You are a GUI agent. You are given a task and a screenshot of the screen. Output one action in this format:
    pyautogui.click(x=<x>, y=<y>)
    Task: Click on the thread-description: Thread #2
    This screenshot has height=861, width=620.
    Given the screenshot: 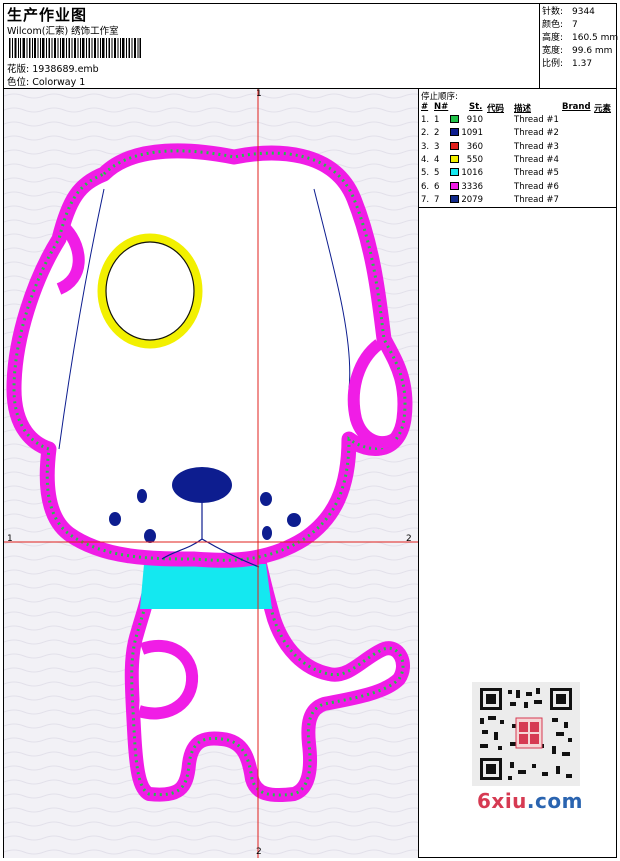 What is the action you would take?
    pyautogui.click(x=536, y=133)
    